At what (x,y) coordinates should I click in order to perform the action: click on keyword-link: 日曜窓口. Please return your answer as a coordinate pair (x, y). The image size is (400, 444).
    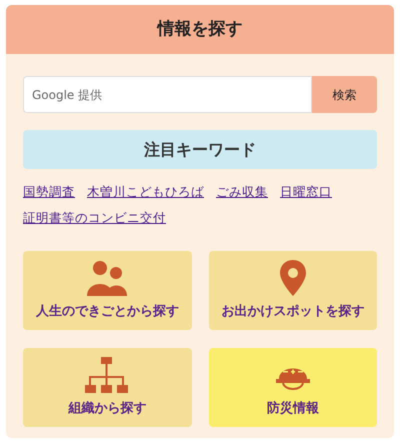
    Looking at the image, I should click on (306, 192).